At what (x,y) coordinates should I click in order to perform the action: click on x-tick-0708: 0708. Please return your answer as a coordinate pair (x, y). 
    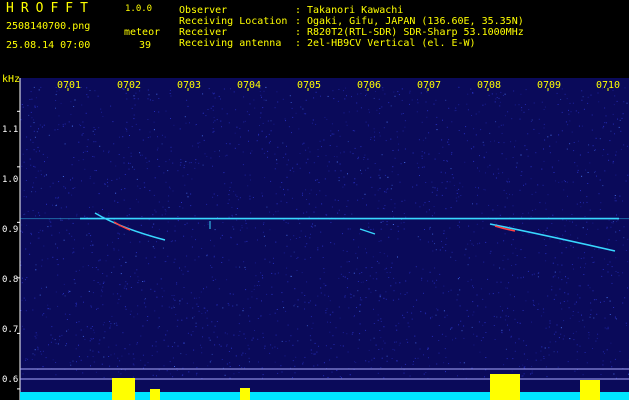
    Looking at the image, I should click on (489, 85).